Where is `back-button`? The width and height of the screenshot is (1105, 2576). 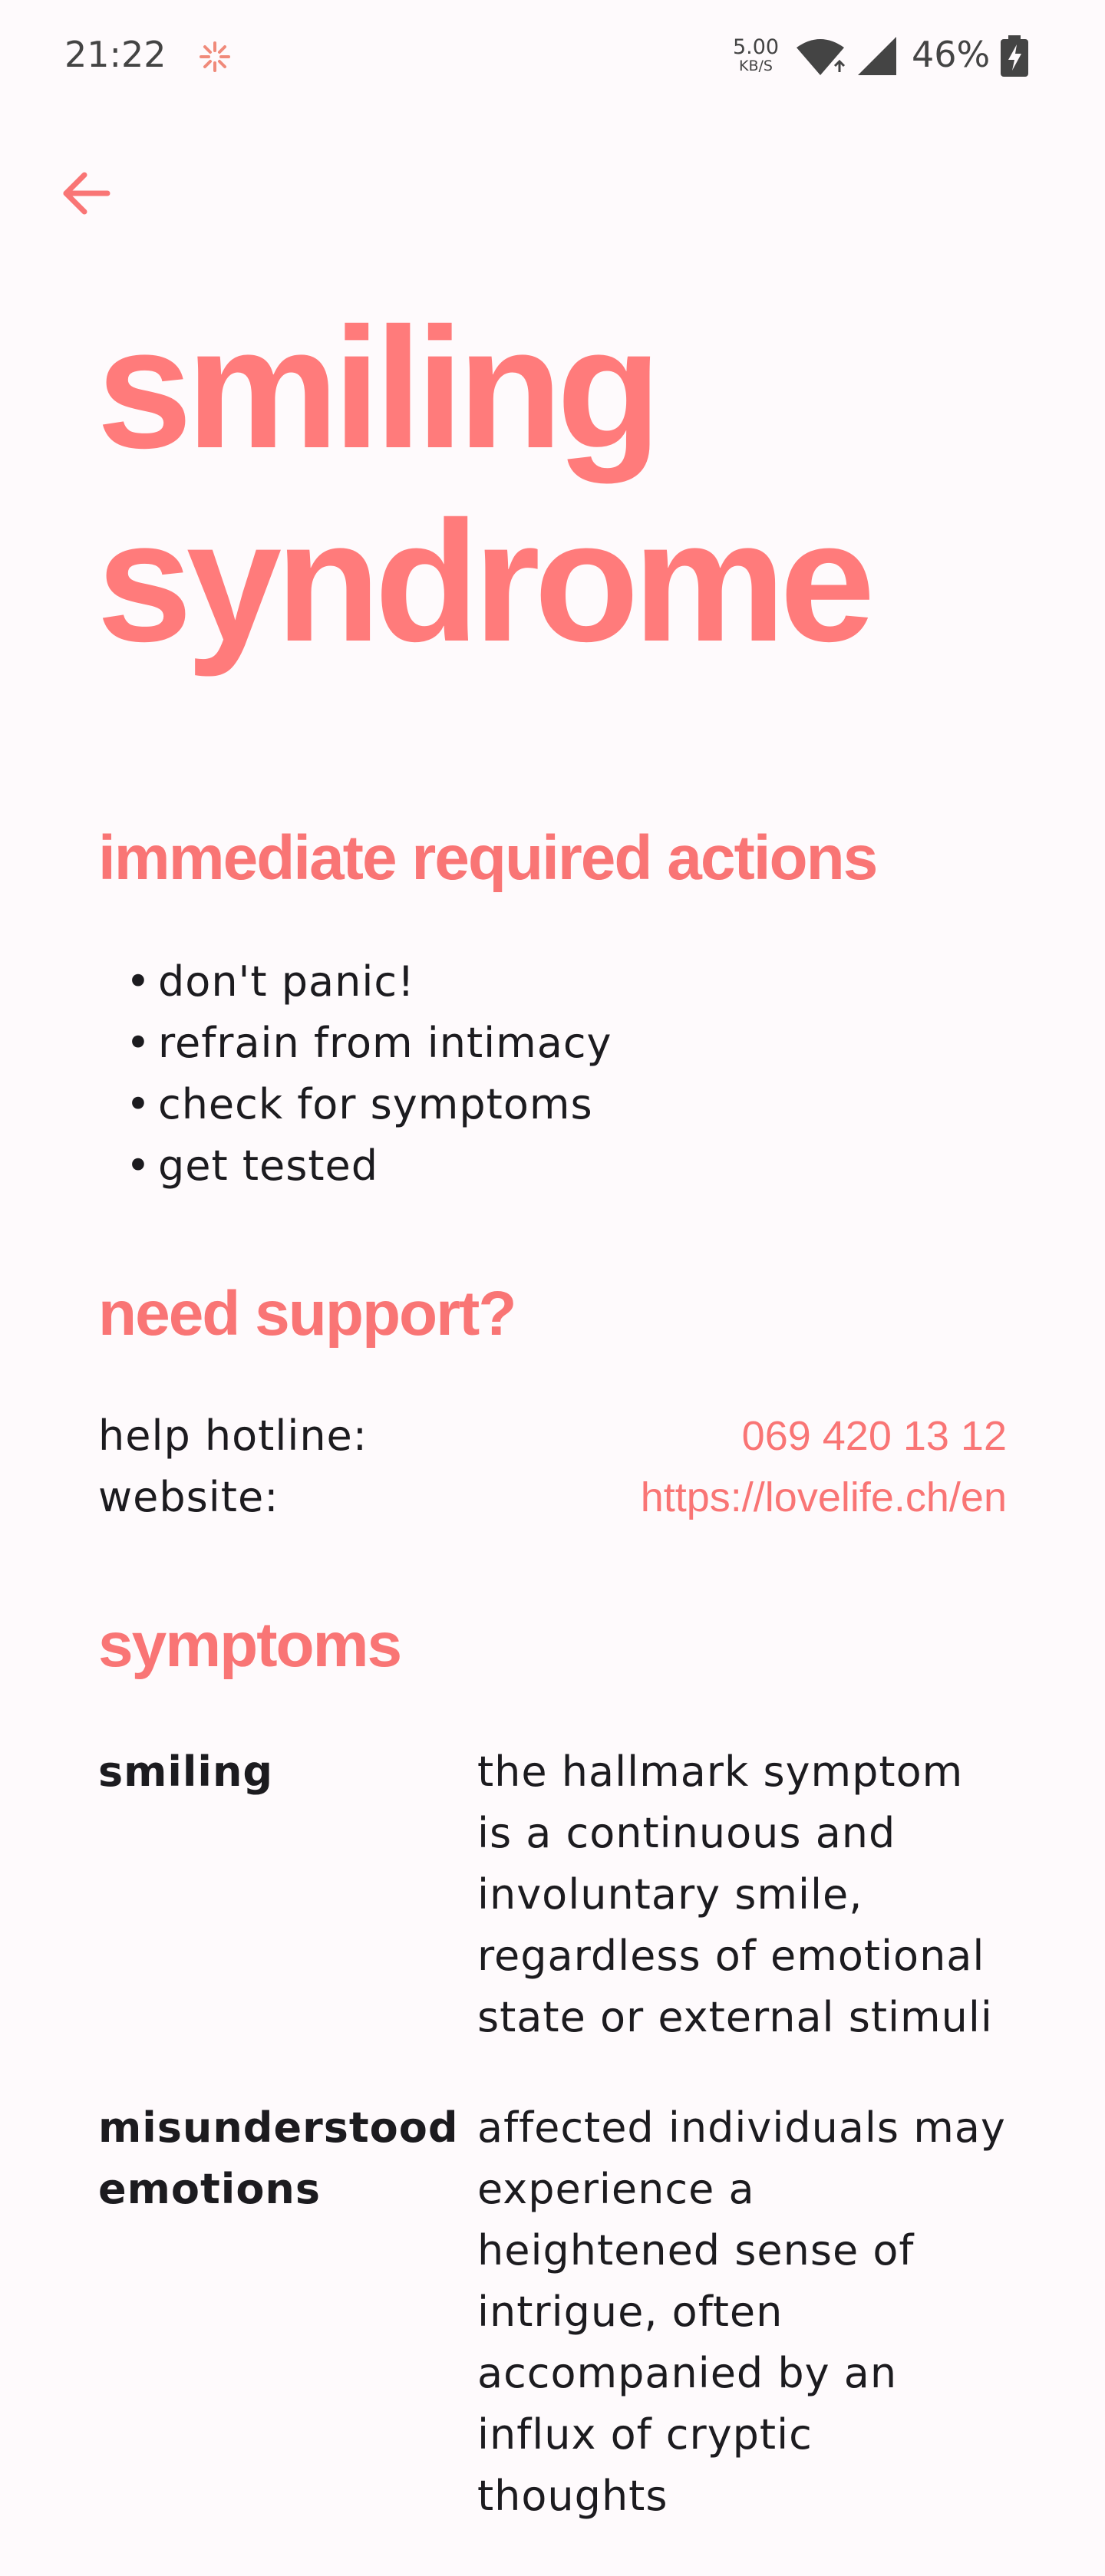
back-button is located at coordinates (86, 193).